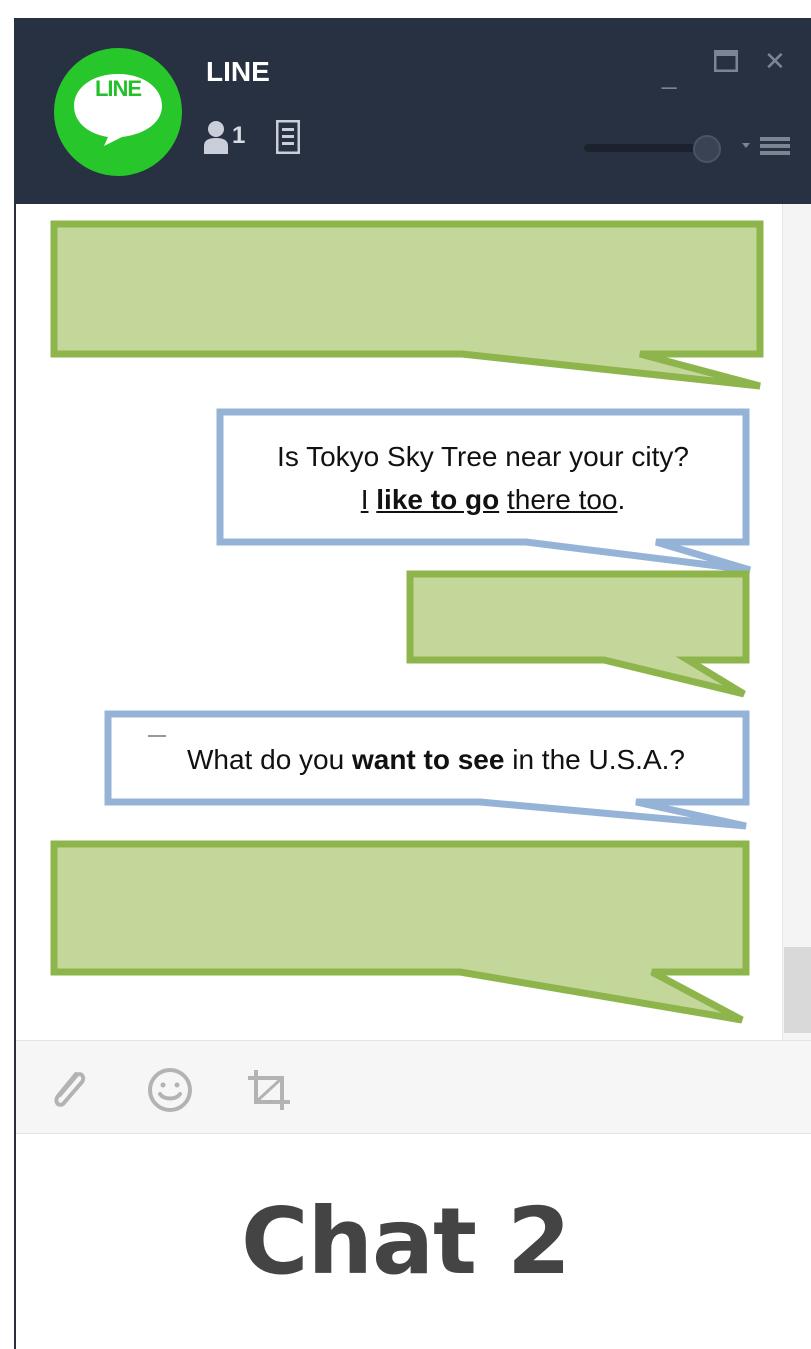 The width and height of the screenshot is (811, 1349). What do you see at coordinates (562, 499) in the screenshot?
I see `message-word: there too` at bounding box center [562, 499].